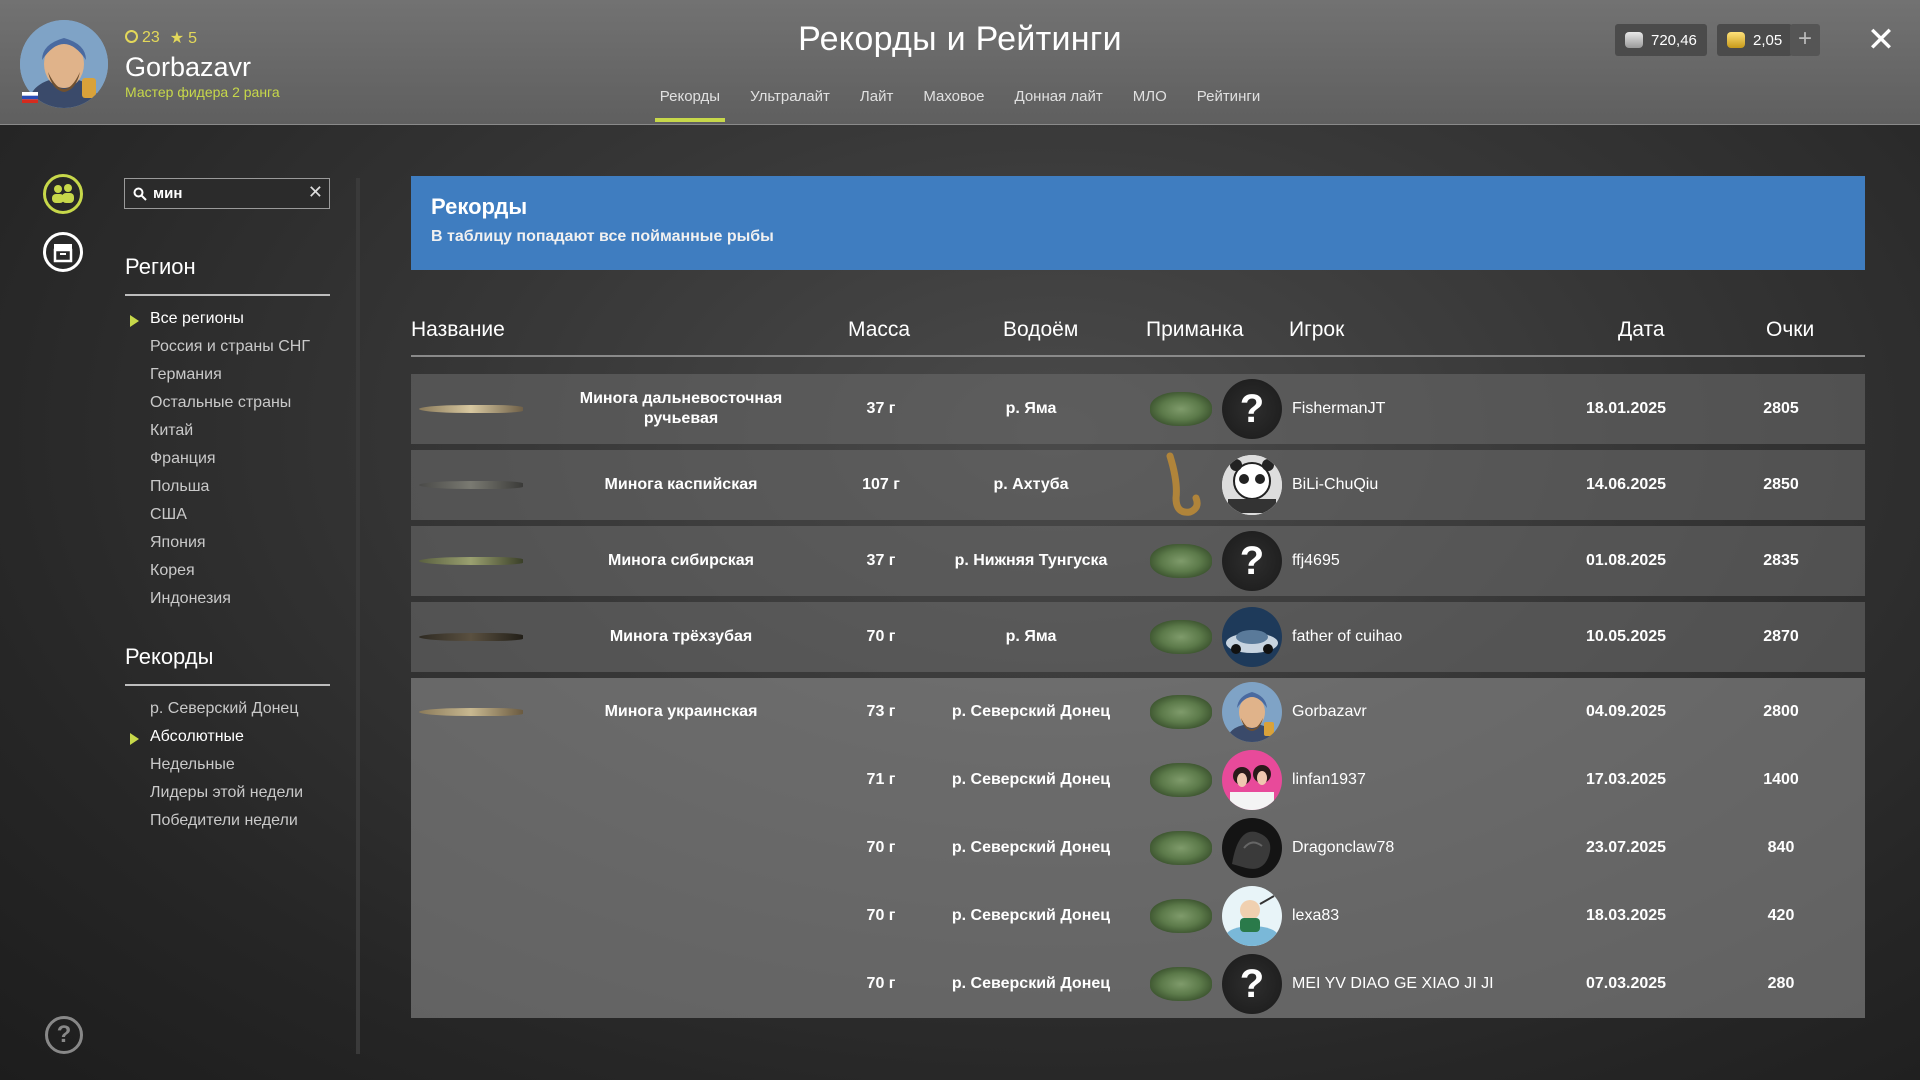 The width and height of the screenshot is (1920, 1080). I want to click on clear-search-icon: ✕, so click(315, 192).